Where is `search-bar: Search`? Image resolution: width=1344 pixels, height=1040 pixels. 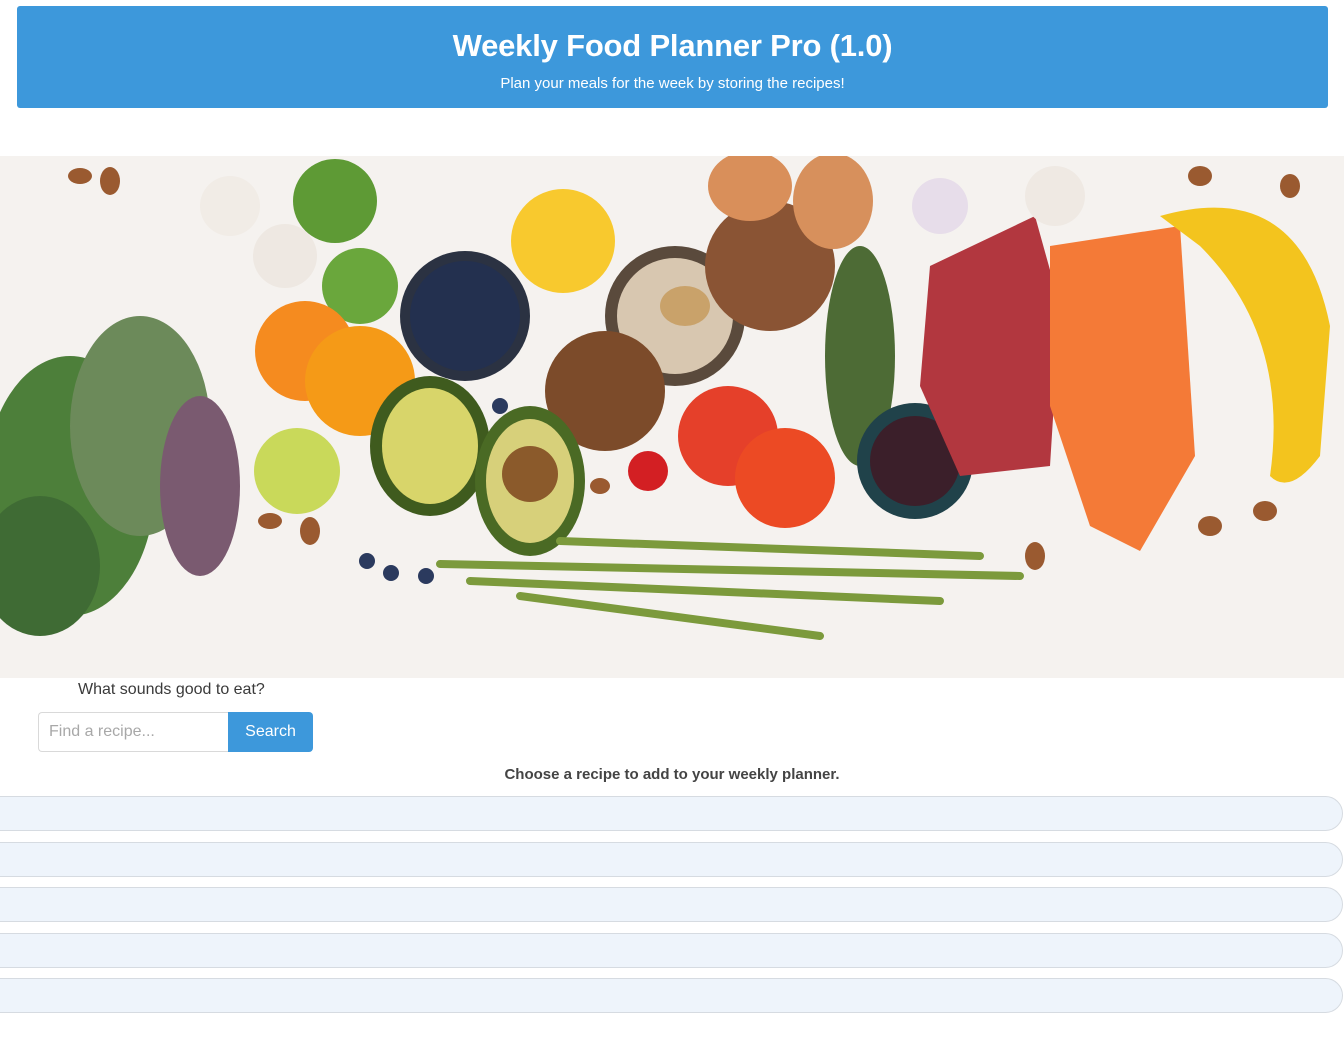 search-bar: Search is located at coordinates (175, 732).